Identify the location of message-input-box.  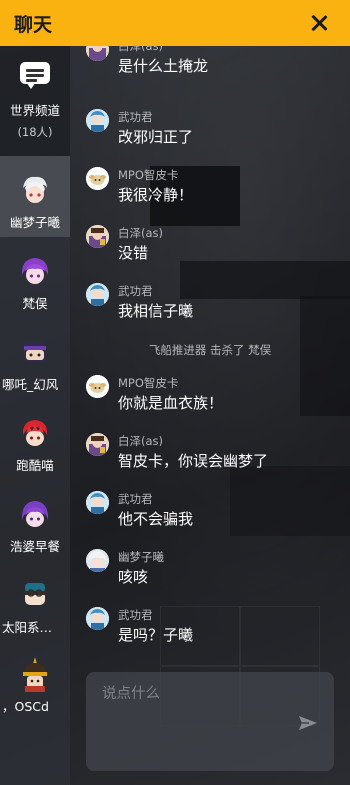
(210, 721).